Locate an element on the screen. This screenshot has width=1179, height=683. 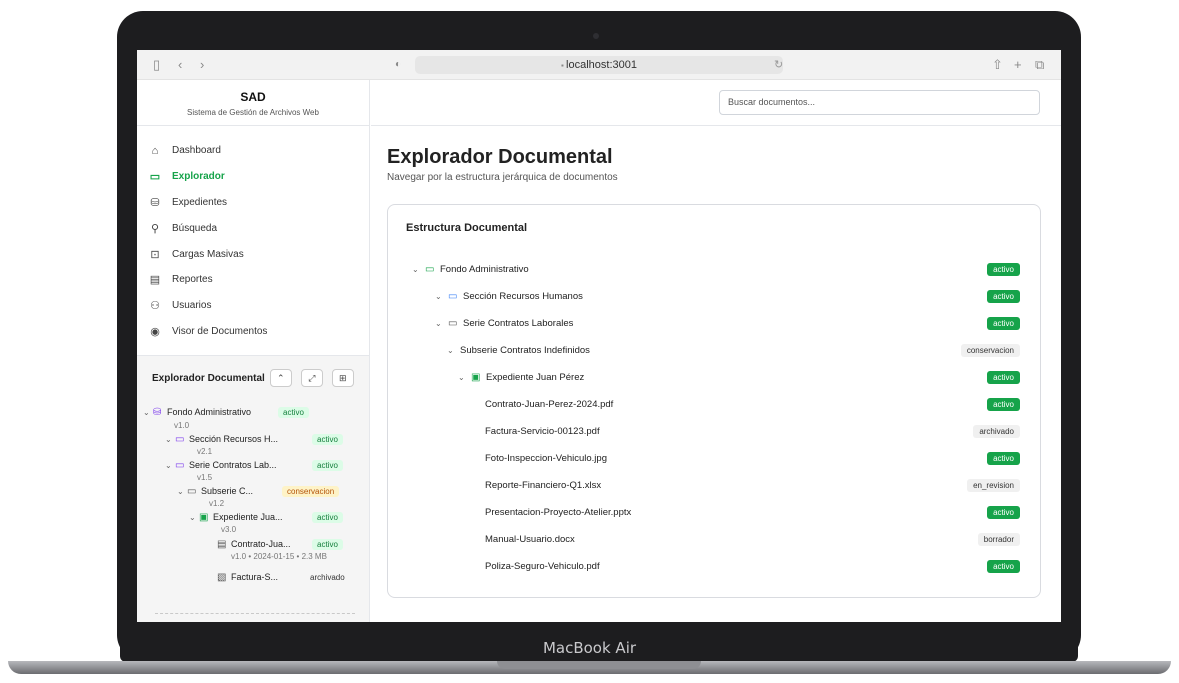
folder-open-icon: ▭ is located at coordinates (180, 439).